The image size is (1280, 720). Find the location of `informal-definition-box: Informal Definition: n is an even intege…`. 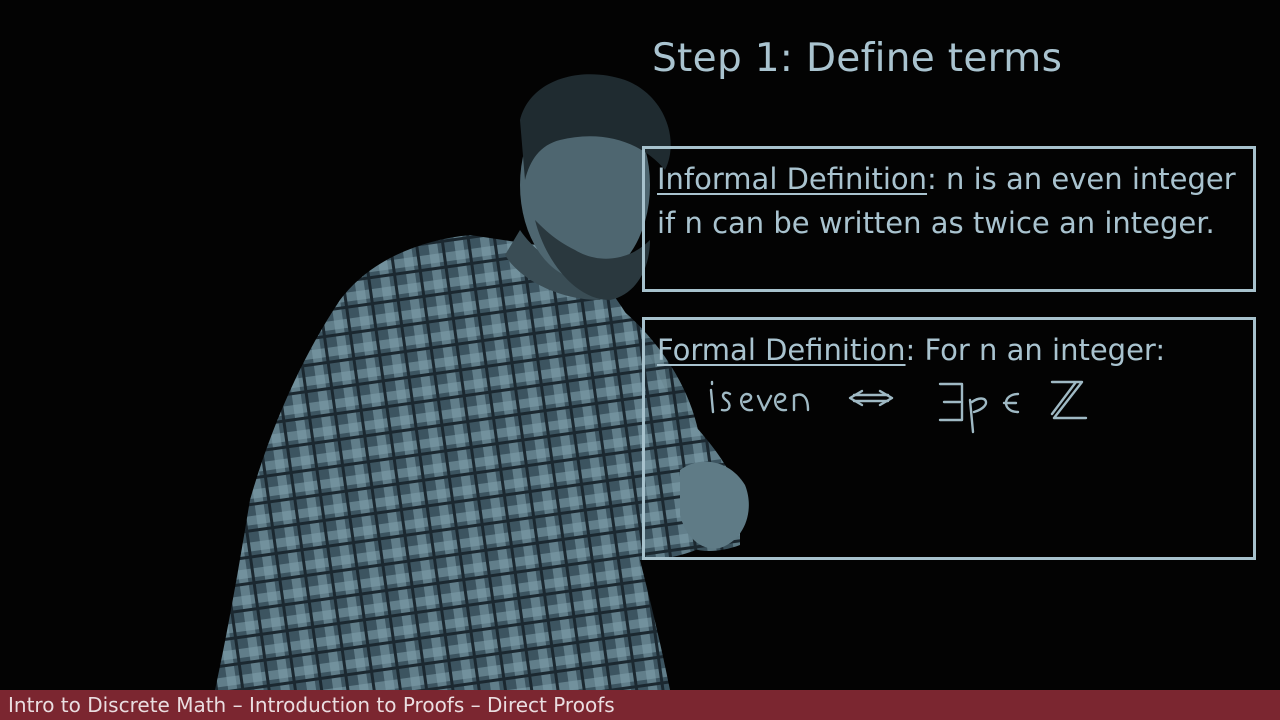

informal-definition-box: Informal Definition: n is an even intege… is located at coordinates (949, 219).